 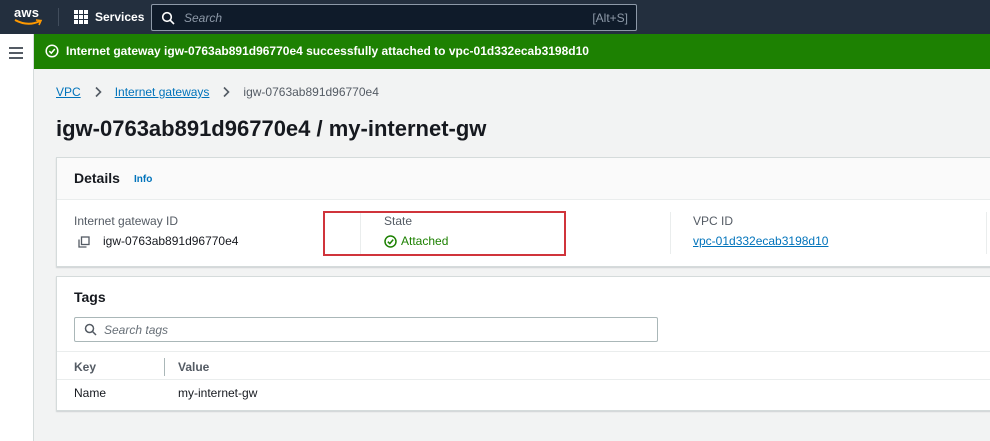 I want to click on column-resize-handle, so click(x=164, y=367).